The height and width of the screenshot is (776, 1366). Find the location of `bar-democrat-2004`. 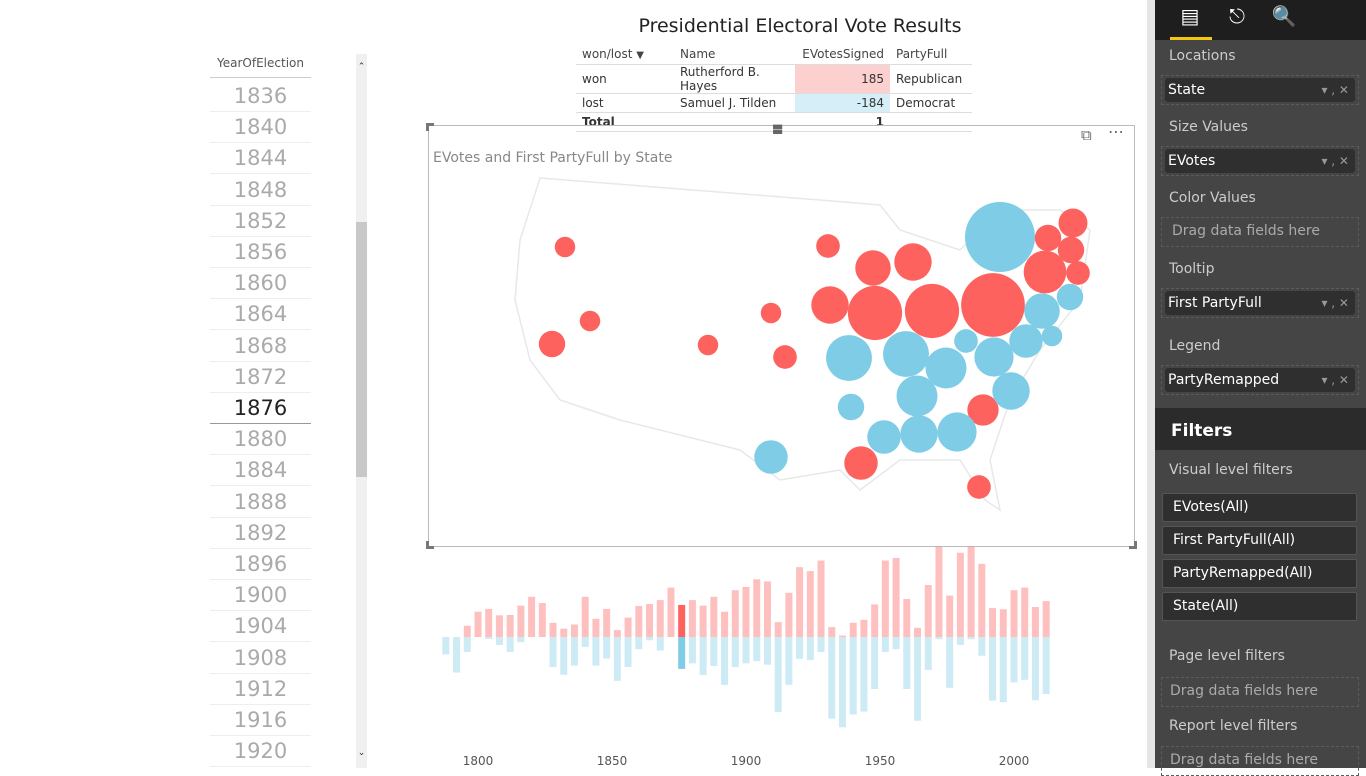

bar-democrat-2004 is located at coordinates (1025, 658).